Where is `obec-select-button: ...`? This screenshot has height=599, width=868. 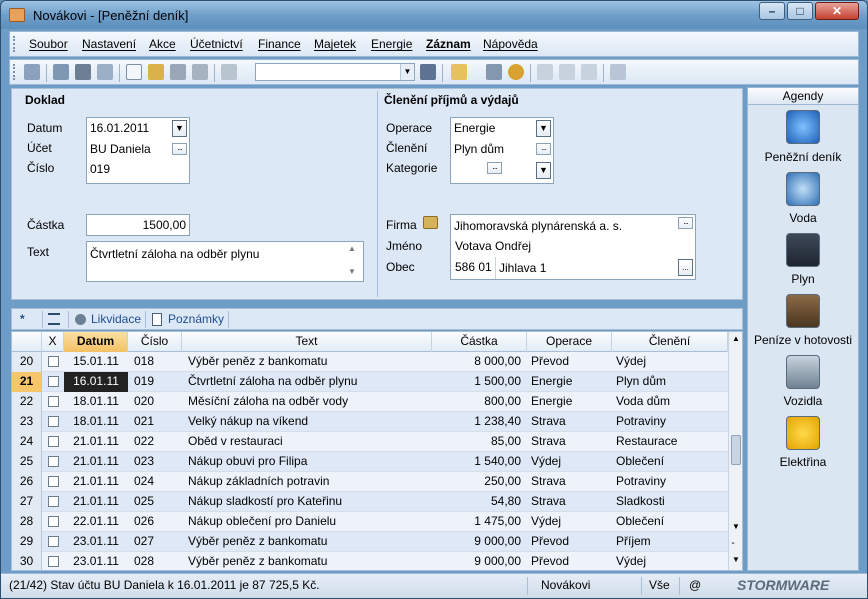
obec-select-button: ... is located at coordinates (685, 267).